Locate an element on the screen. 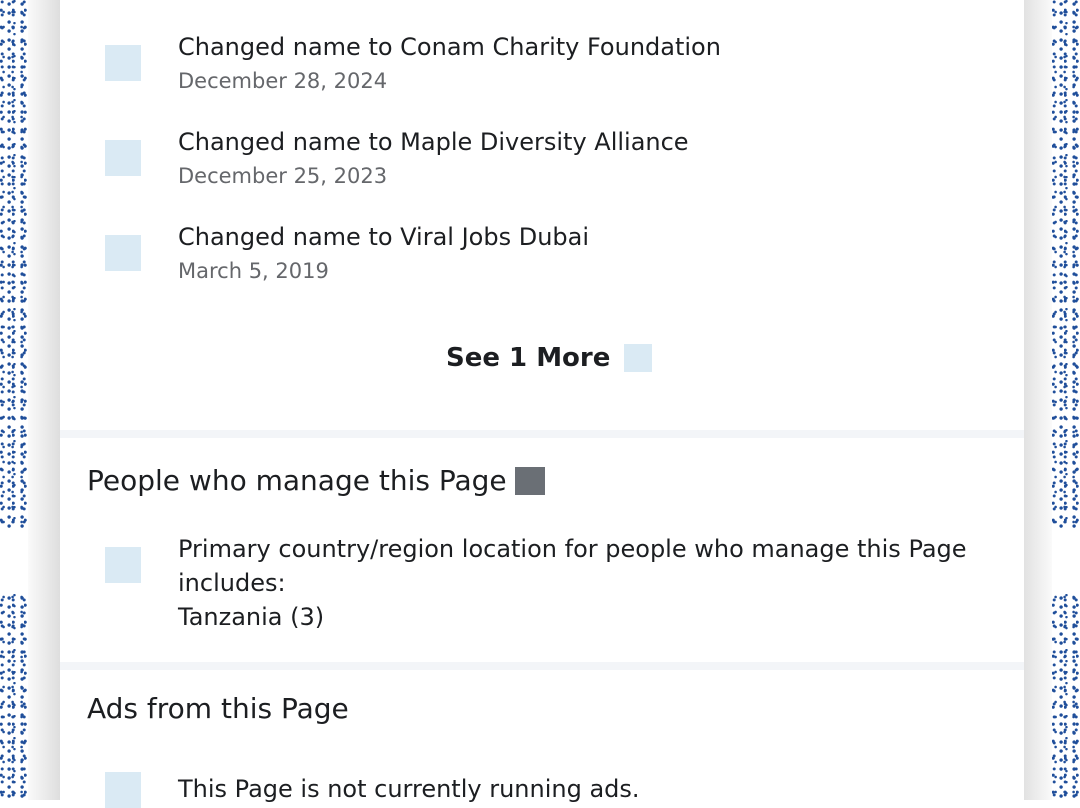  managers-description-line: includes: is located at coordinates (232, 583).